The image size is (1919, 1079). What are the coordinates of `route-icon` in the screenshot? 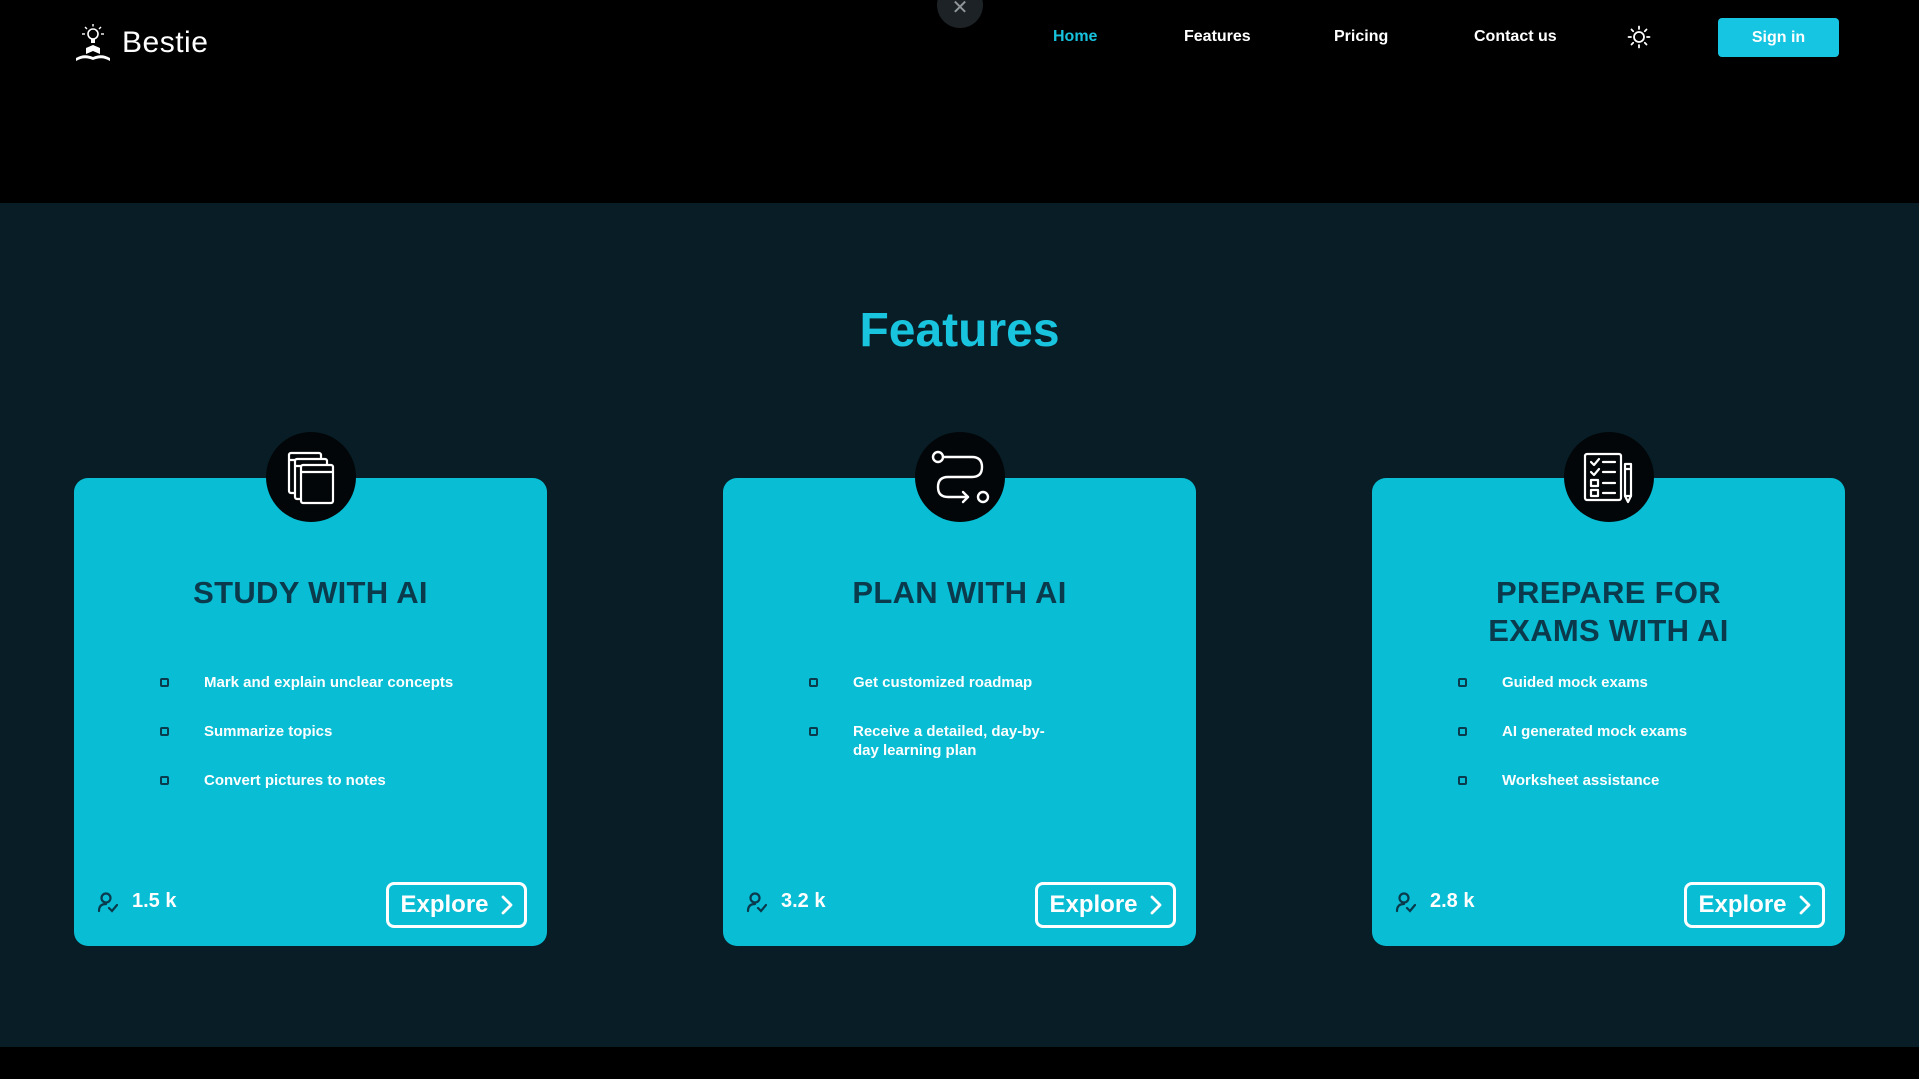 It's located at (960, 477).